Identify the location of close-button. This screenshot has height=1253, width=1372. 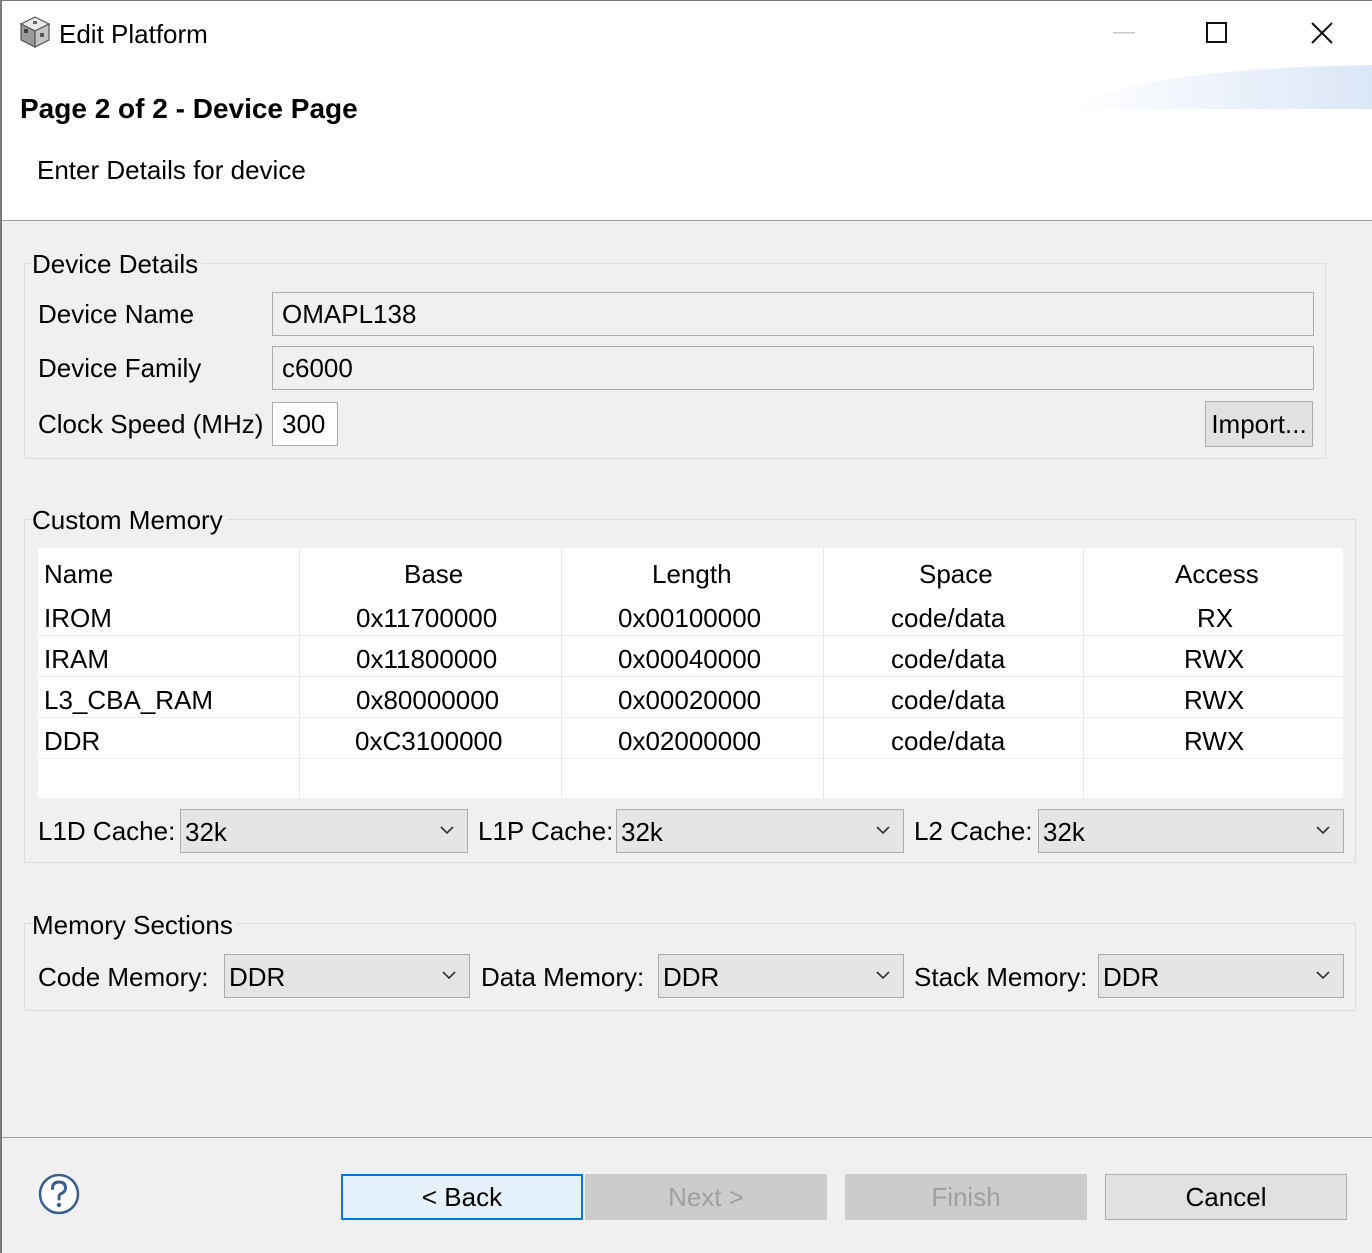
(1322, 33).